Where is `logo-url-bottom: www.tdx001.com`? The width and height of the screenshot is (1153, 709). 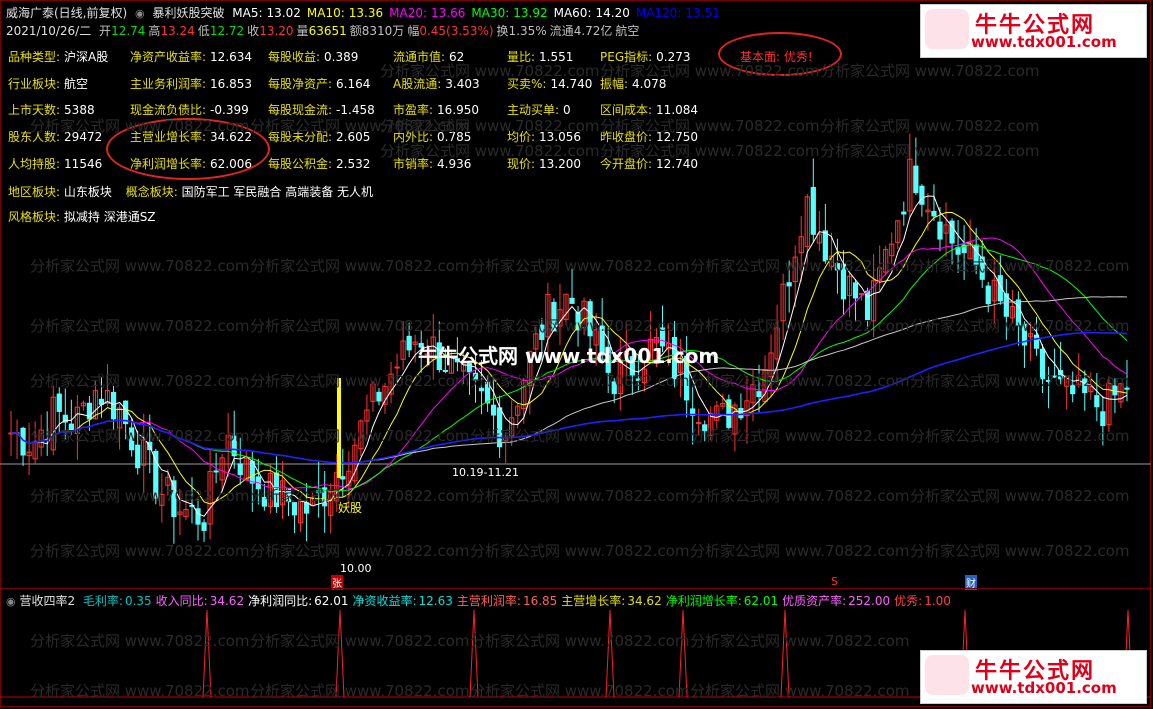
logo-url-bottom: www.tdx001.com is located at coordinates (1044, 688).